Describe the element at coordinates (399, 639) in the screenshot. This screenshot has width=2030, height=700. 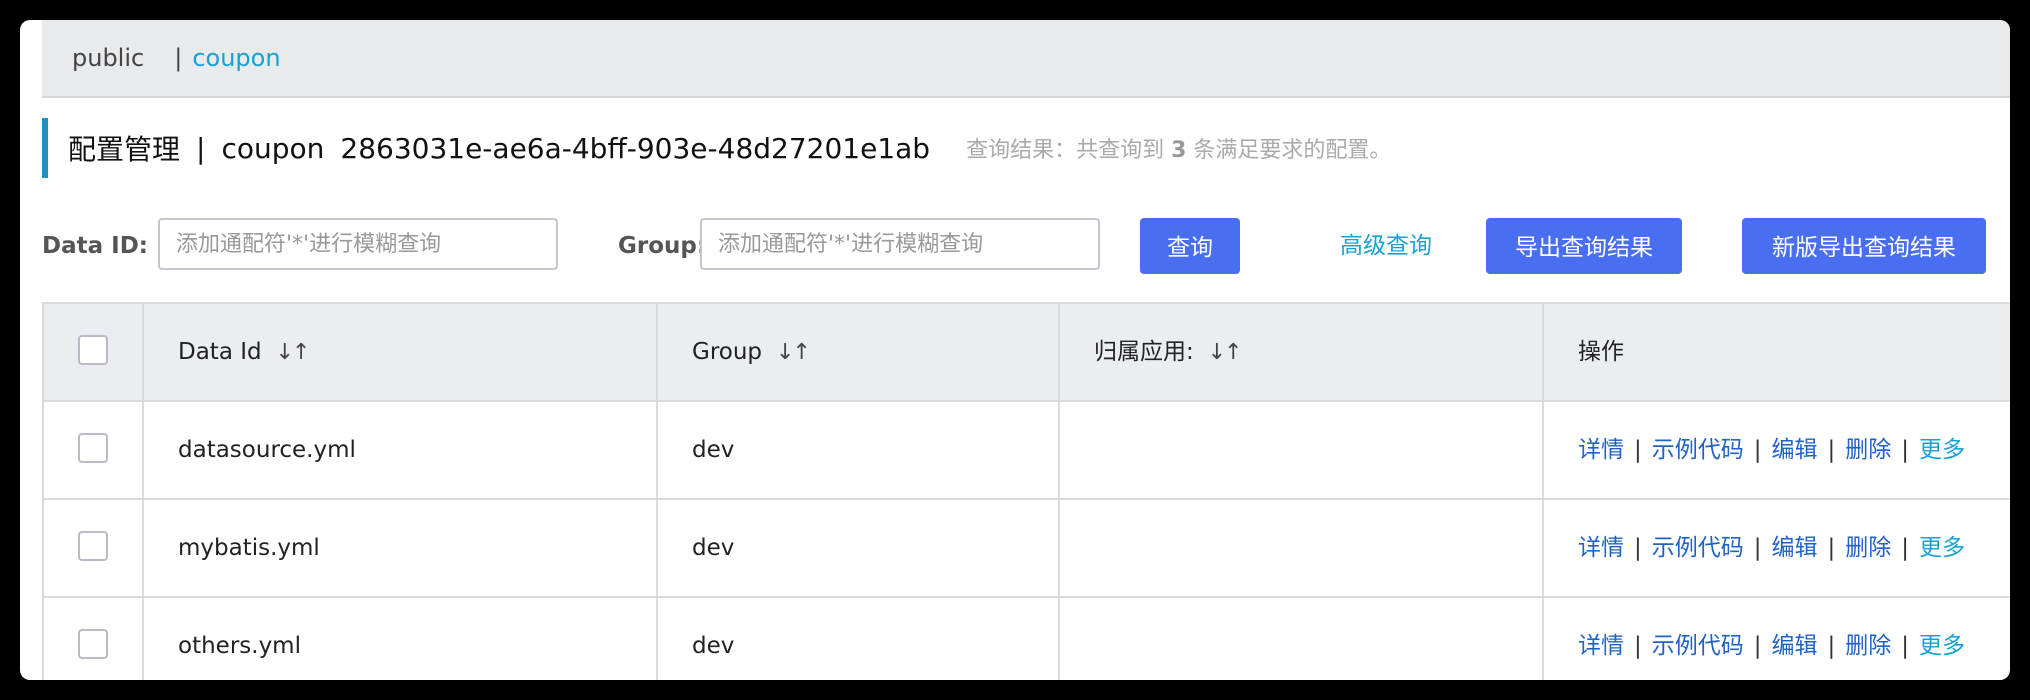
I see `row-data-id: others.yml` at that location.